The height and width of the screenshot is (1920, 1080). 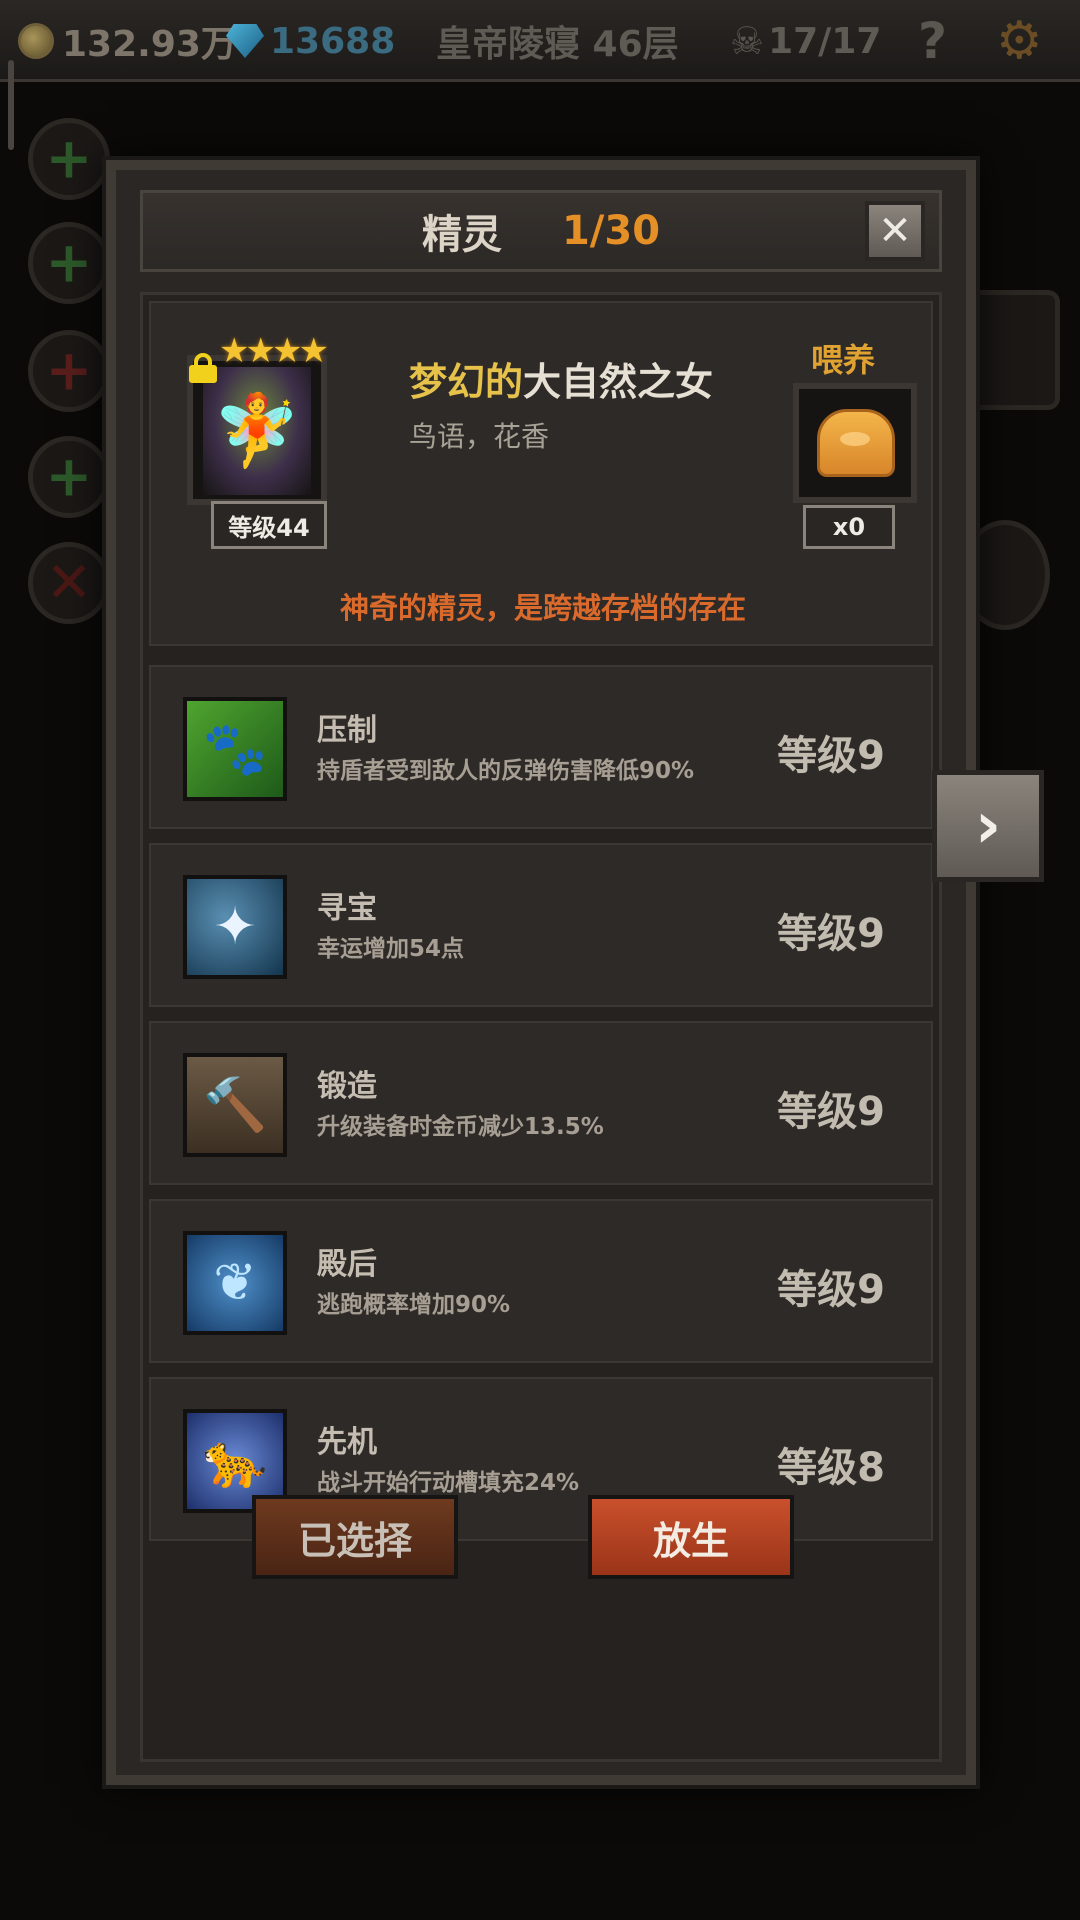 I want to click on skill-row: ✦ 寻宝 幸运增加54点 等级9, so click(x=541, y=925).